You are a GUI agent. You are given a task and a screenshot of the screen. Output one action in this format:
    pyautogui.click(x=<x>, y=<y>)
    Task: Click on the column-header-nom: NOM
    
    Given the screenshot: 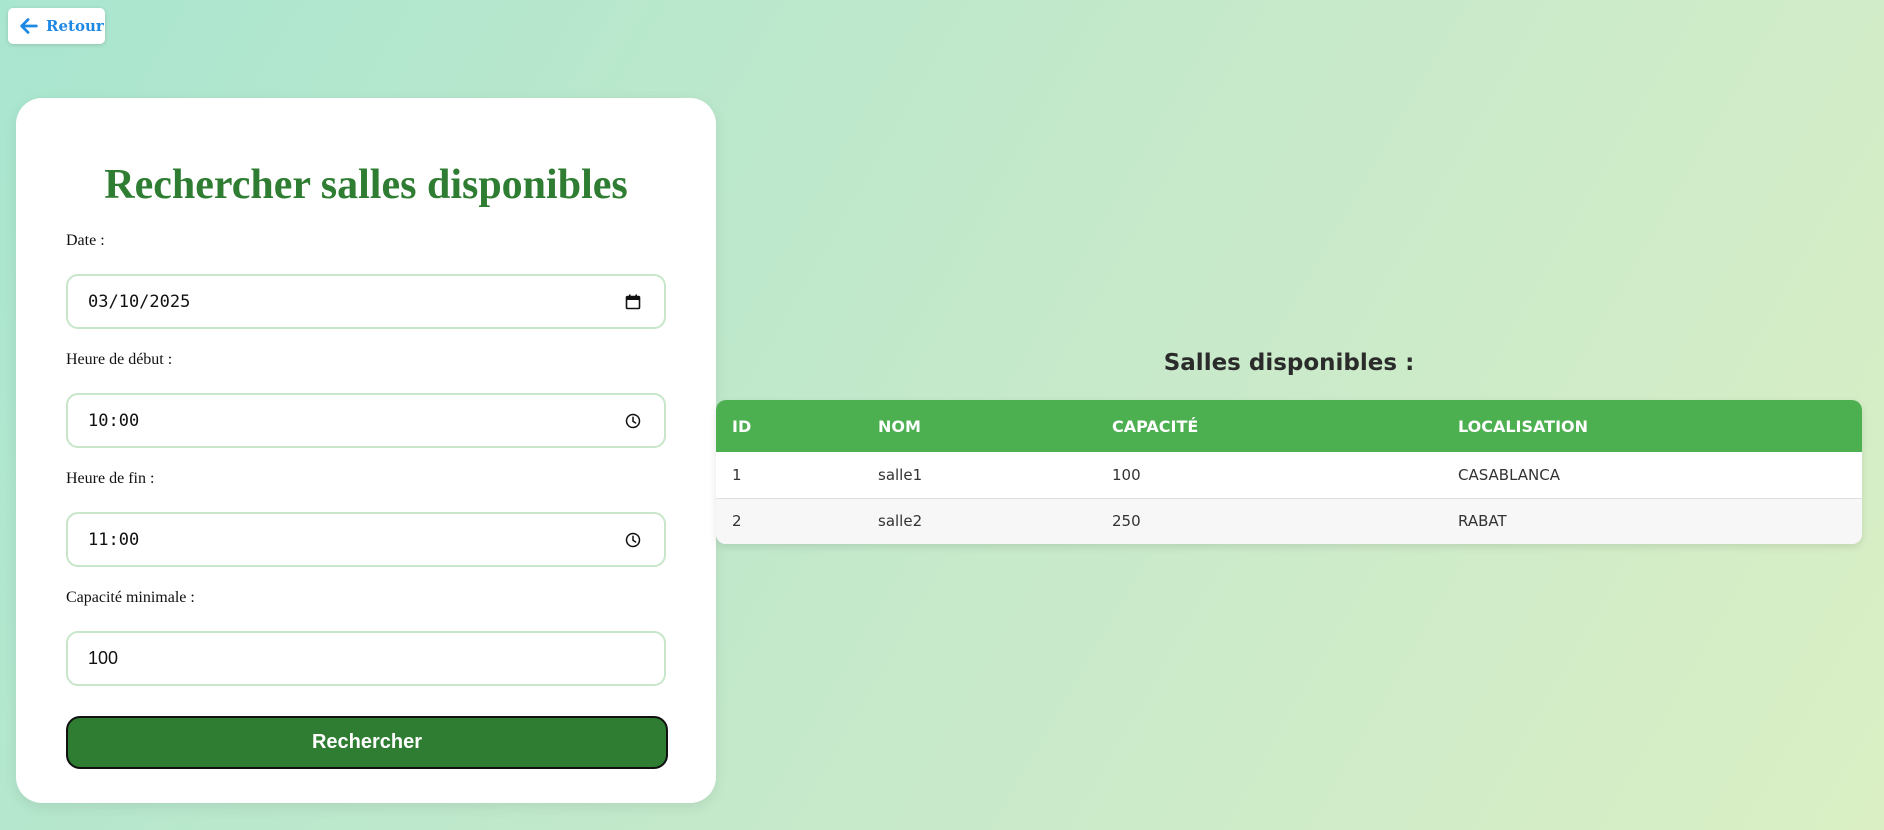 What is the action you would take?
    pyautogui.click(x=899, y=426)
    